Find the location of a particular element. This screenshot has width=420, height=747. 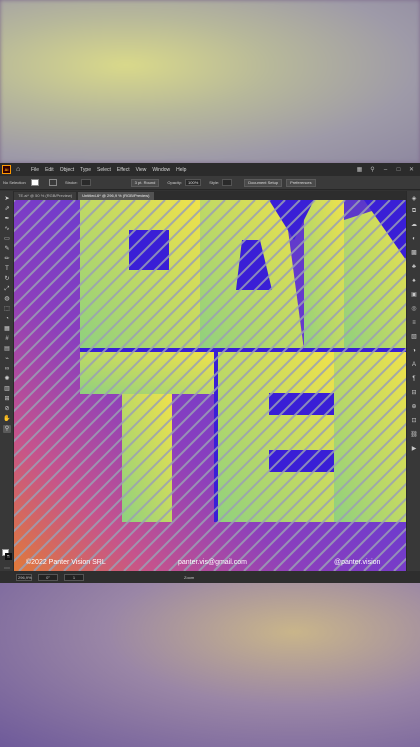

menu-effect: Effect is located at coordinates (123, 170).